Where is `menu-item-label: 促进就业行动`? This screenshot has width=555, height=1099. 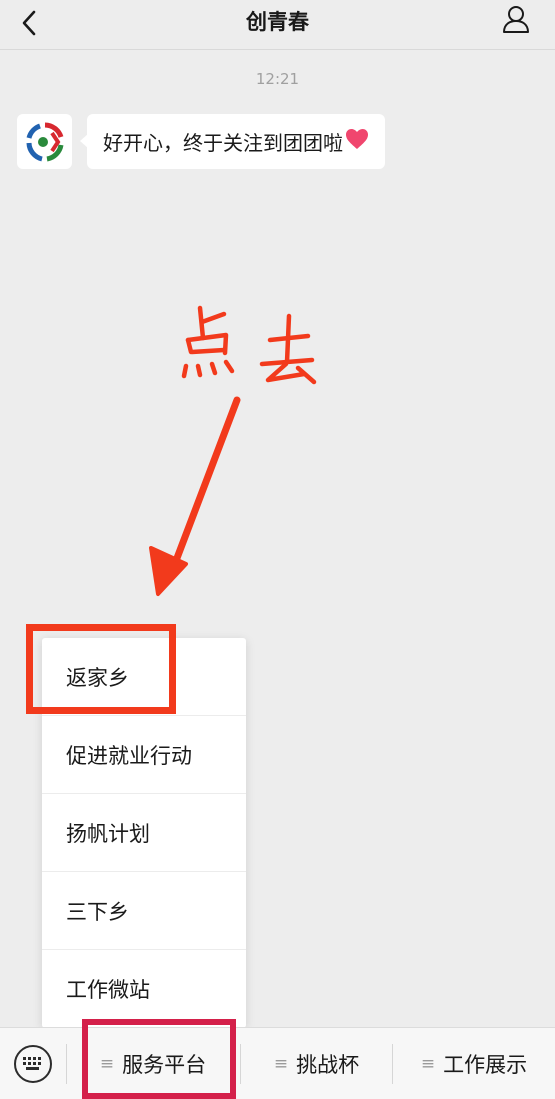
menu-item-label: 促进就业行动 is located at coordinates (129, 755).